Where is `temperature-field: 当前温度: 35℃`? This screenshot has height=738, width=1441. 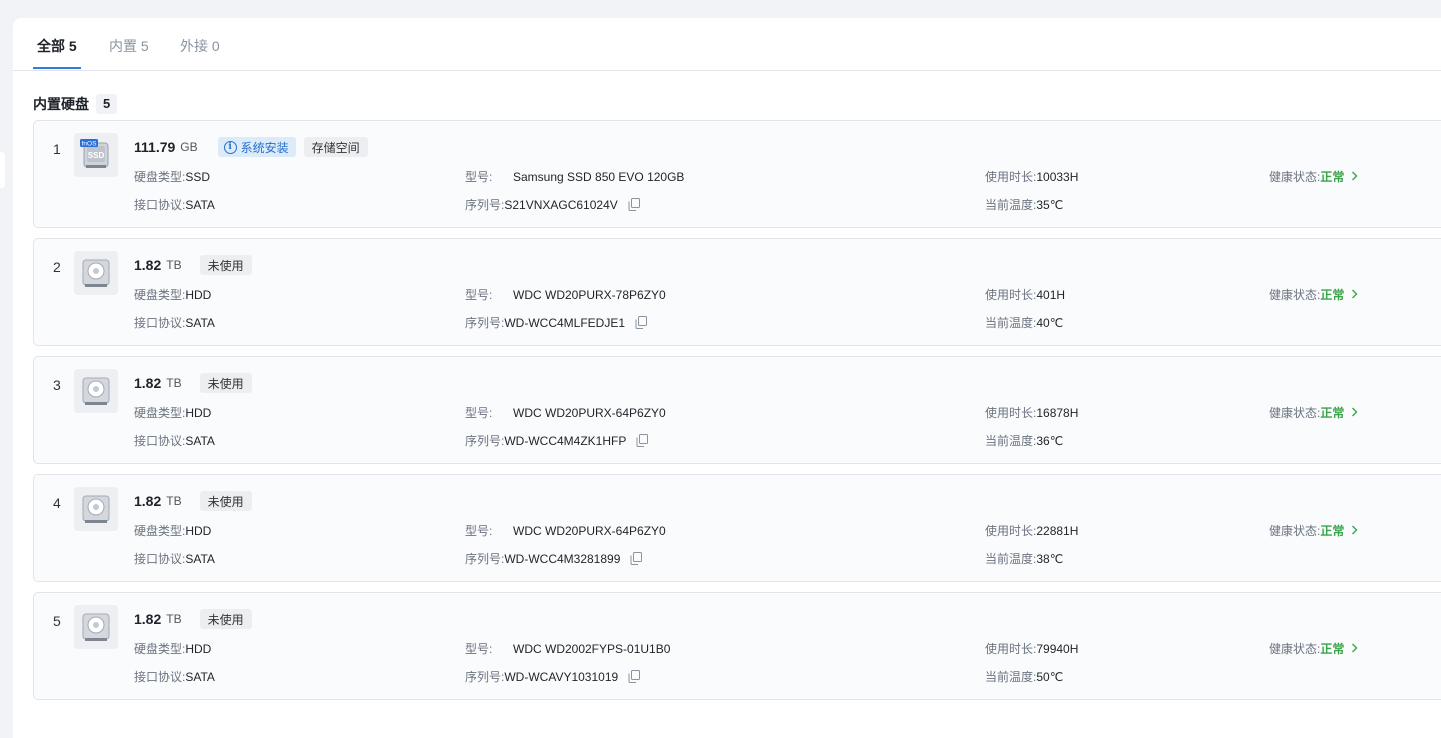 temperature-field: 当前温度: 35℃ is located at coordinates (1024, 204).